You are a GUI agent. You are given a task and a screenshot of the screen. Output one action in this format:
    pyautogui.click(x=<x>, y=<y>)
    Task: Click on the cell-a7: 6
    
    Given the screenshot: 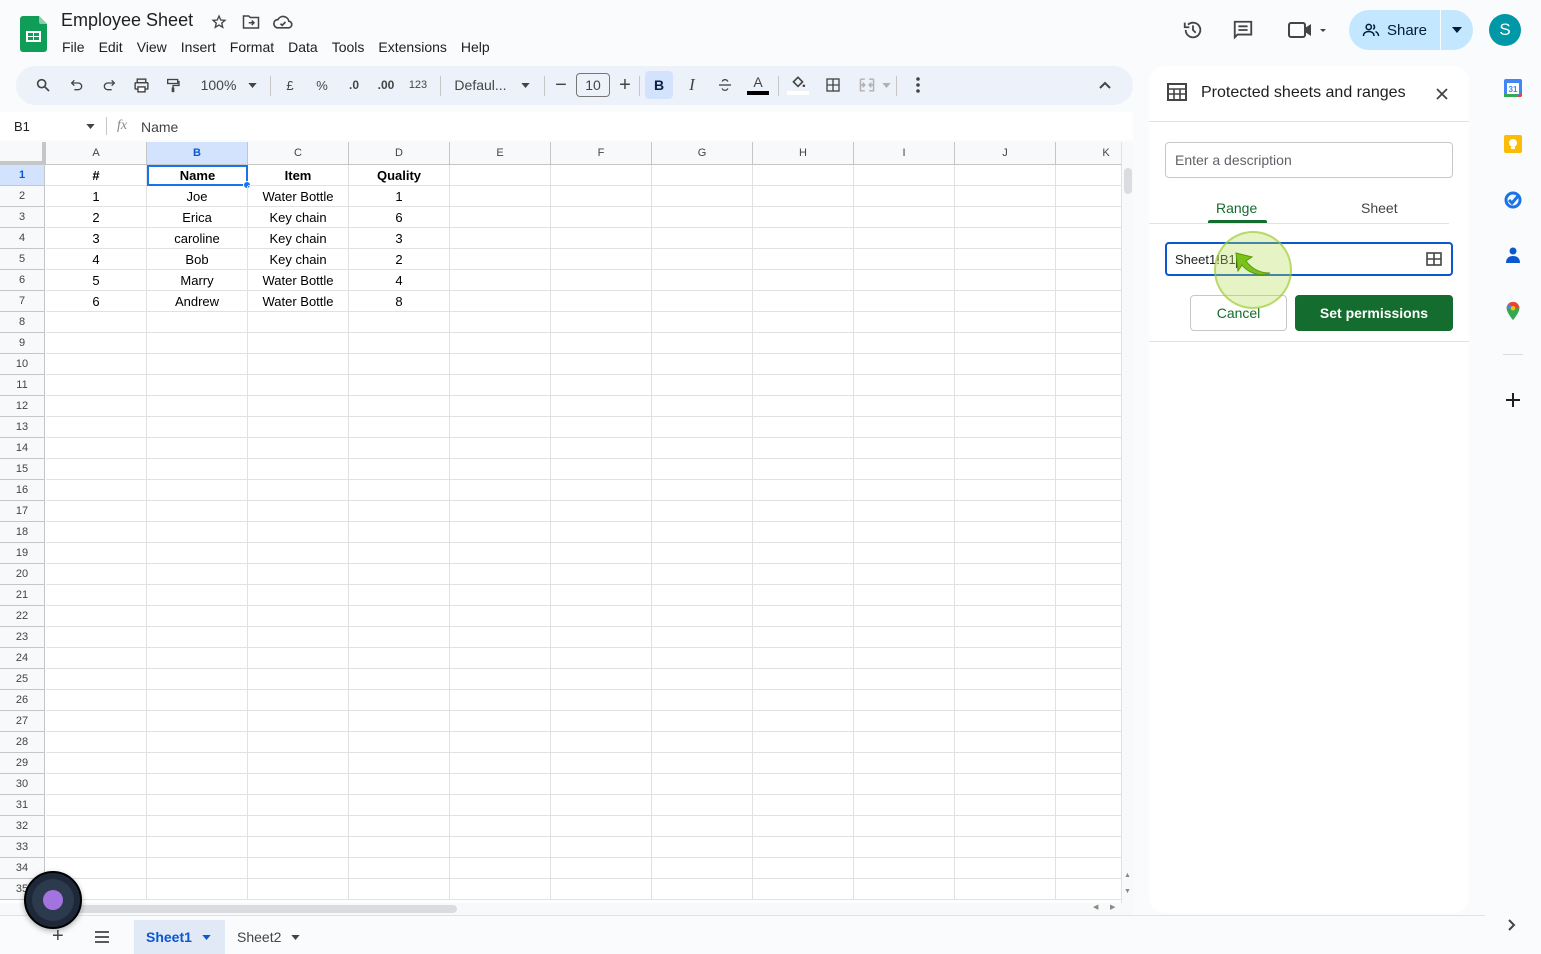 What is the action you would take?
    pyautogui.click(x=96, y=301)
    